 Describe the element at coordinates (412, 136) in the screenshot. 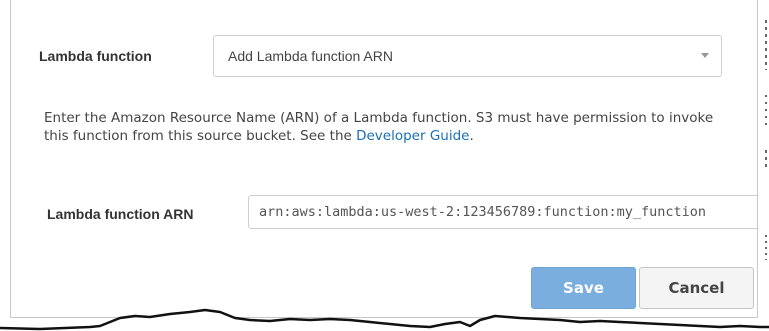

I see `developer-guide-link: Developer Guide` at that location.